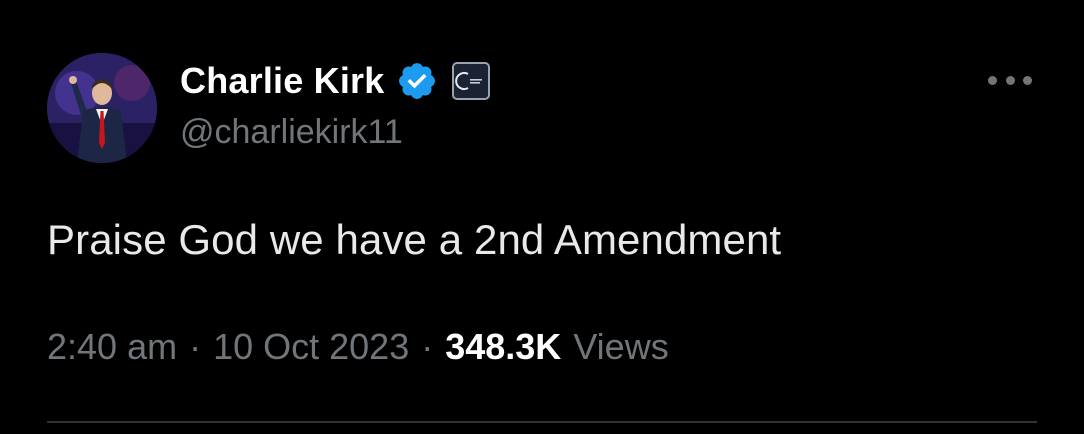 Image resolution: width=1084 pixels, height=434 pixels. I want to click on author-name-row: Charlie Kirk, so click(335, 81).